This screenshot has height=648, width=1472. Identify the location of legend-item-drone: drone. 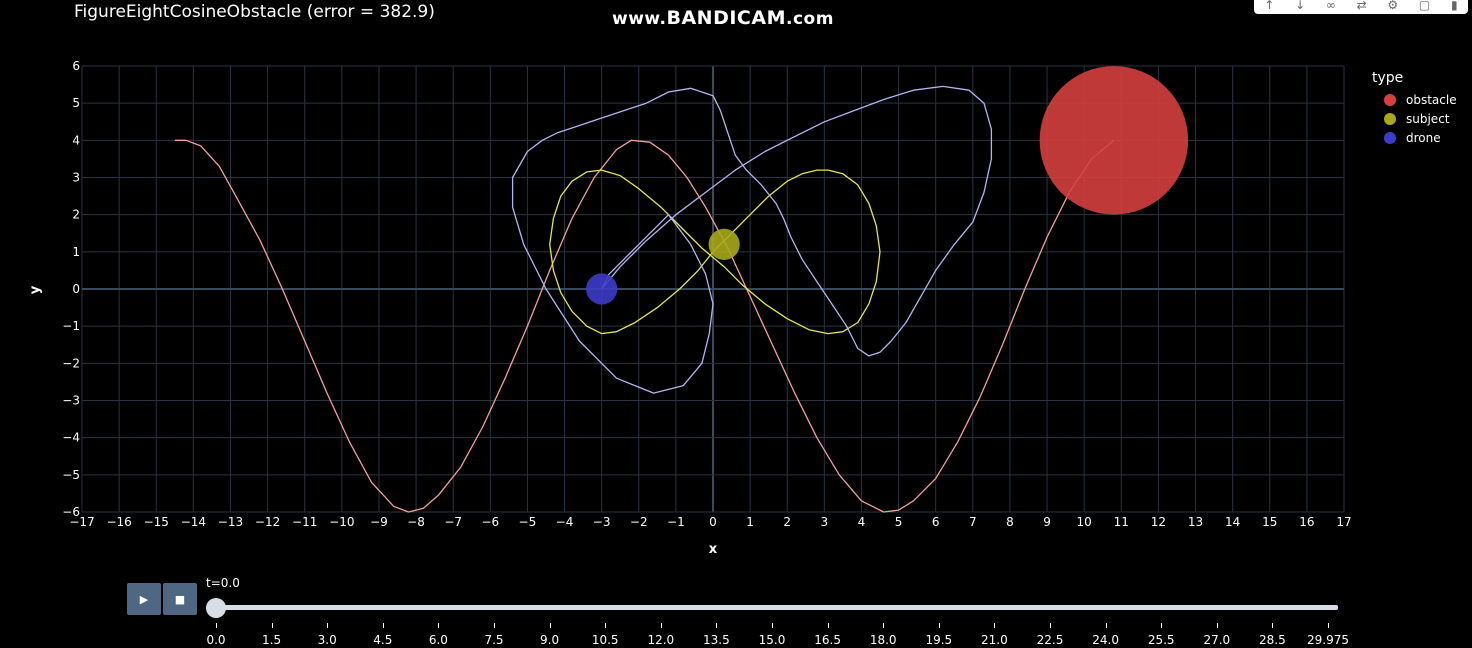
(1414, 137).